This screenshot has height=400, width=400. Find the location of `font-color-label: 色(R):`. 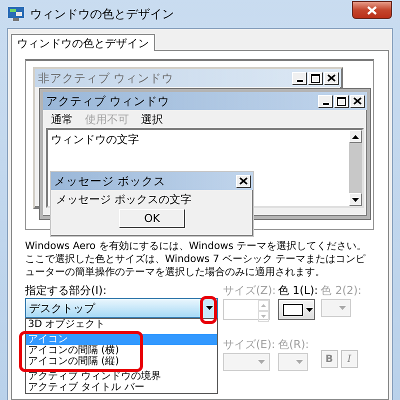

font-color-label: 色(R): is located at coordinates (294, 344).